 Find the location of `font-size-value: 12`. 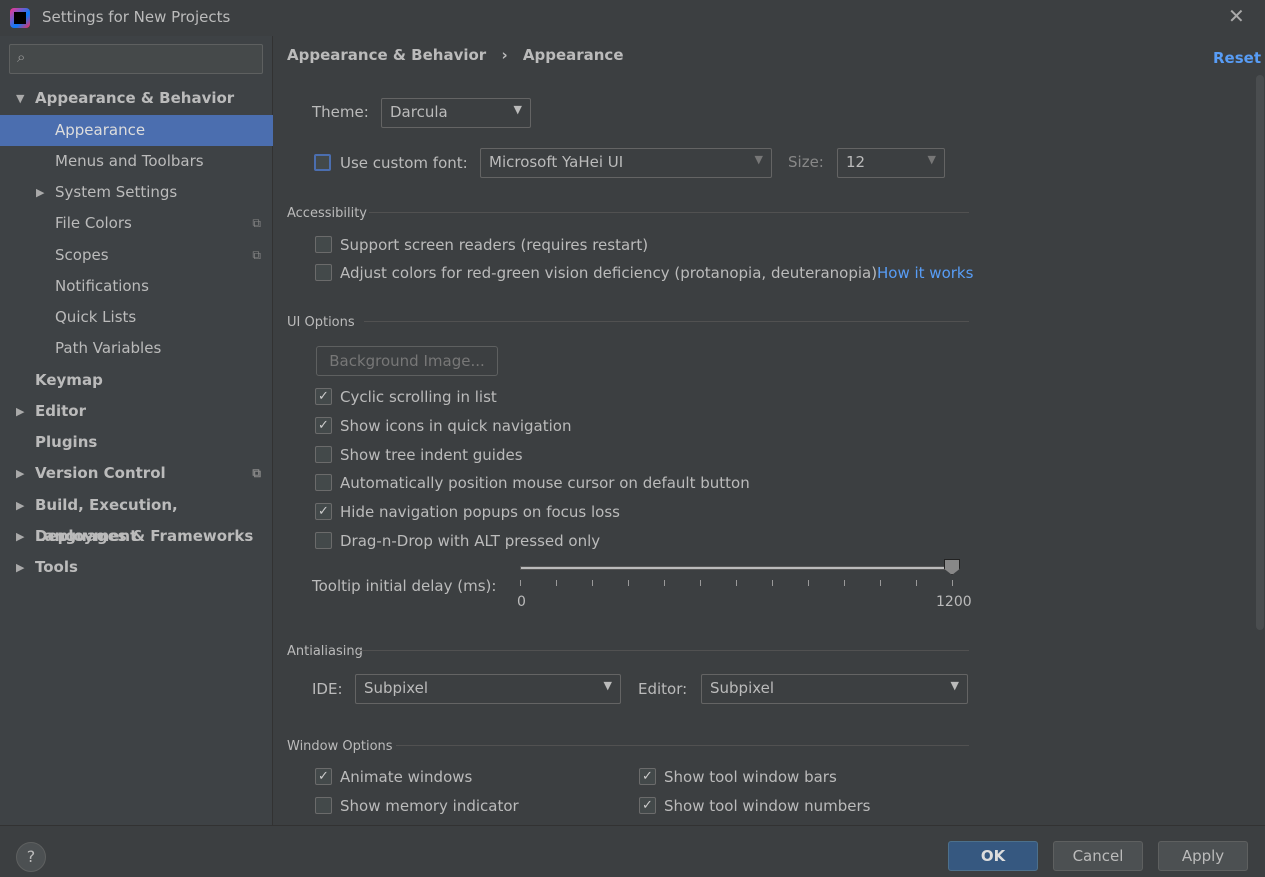

font-size-value: 12 is located at coordinates (856, 162).